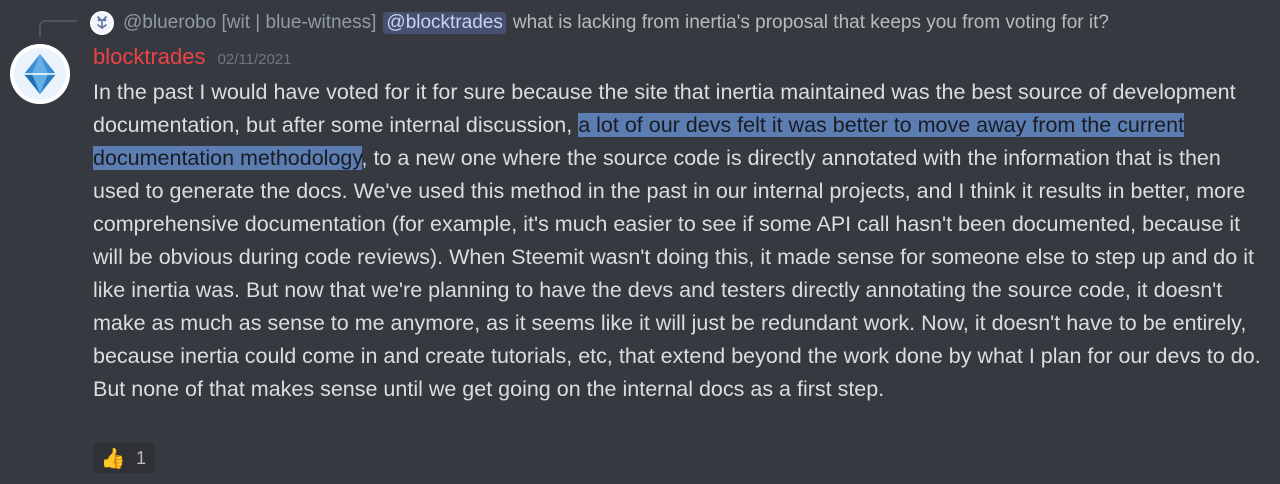  I want to click on reaction-count: 1, so click(141, 457).